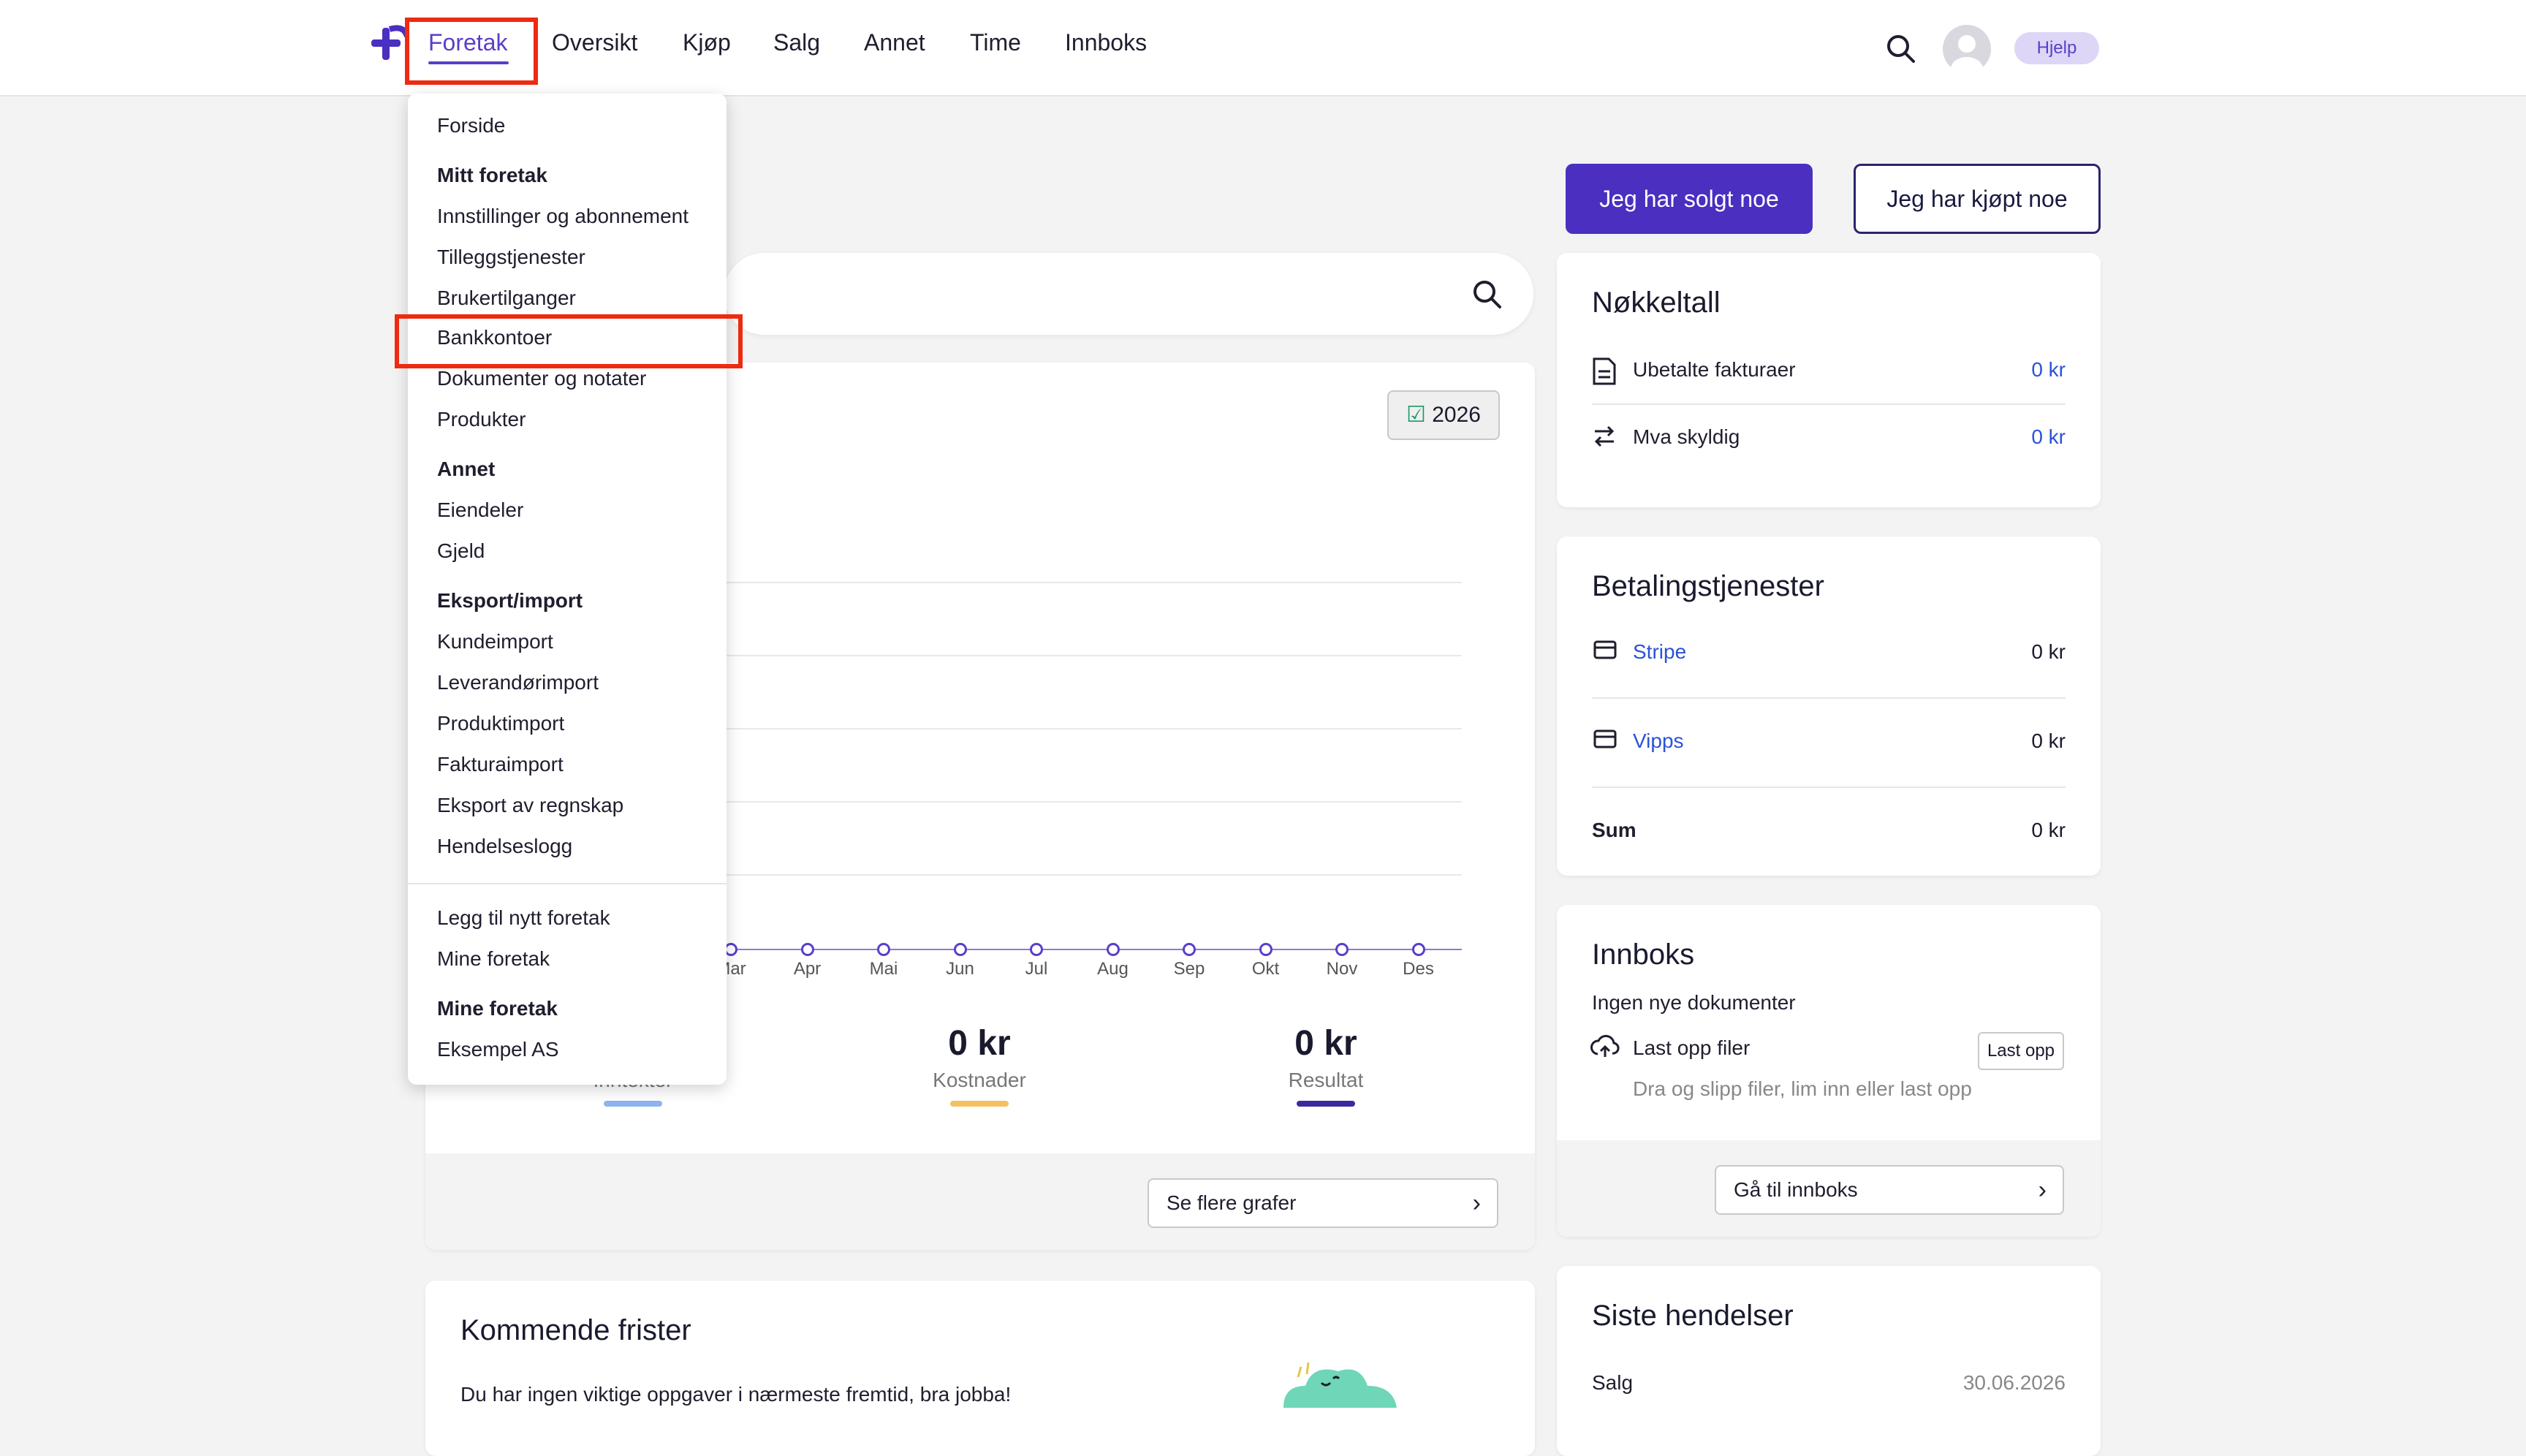  I want to click on payment-services-title: Betalingstjenester, so click(1708, 586).